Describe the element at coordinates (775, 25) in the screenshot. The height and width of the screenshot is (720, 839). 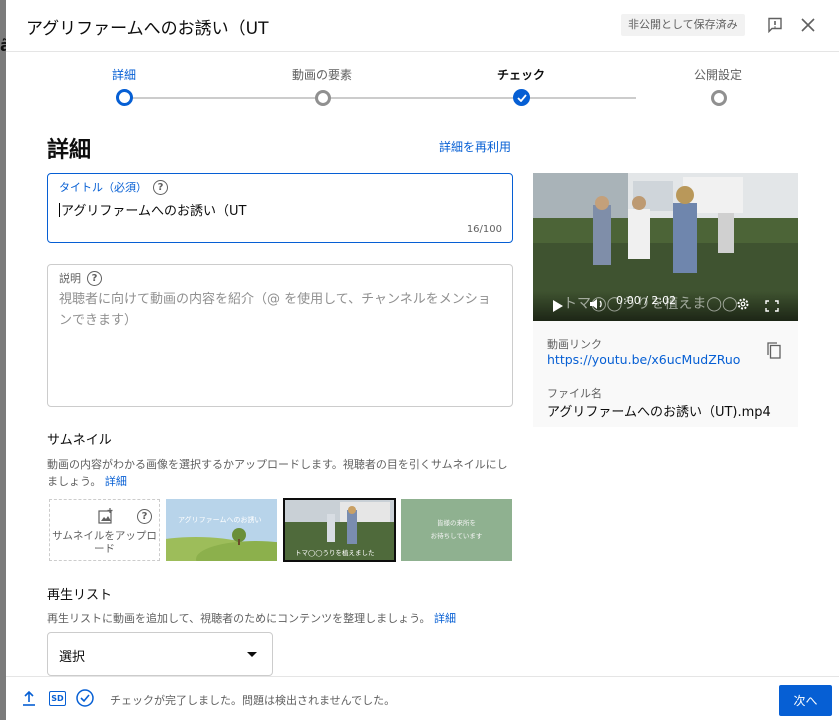
I see `feedback-icon` at that location.